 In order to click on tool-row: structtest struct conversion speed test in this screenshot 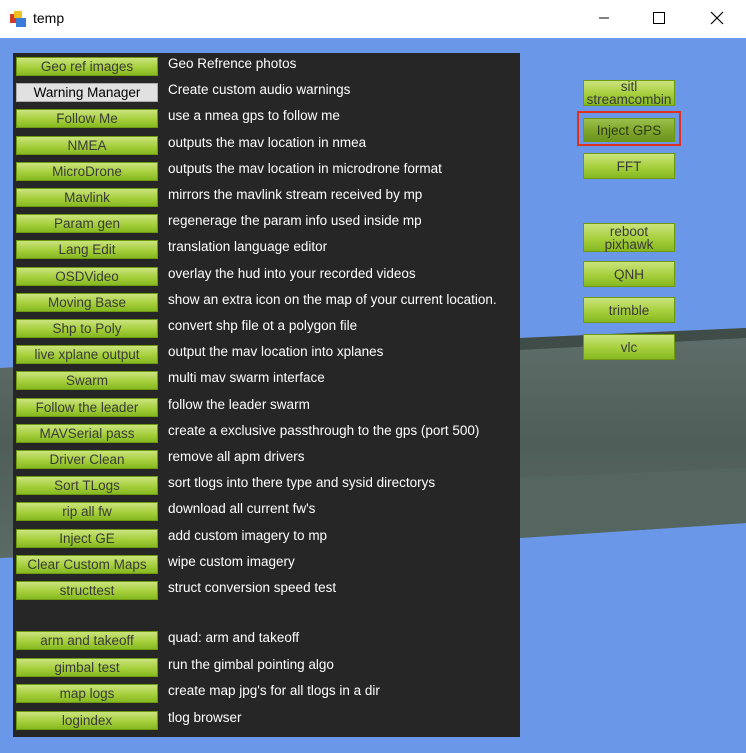, I will do `click(266, 592)`.